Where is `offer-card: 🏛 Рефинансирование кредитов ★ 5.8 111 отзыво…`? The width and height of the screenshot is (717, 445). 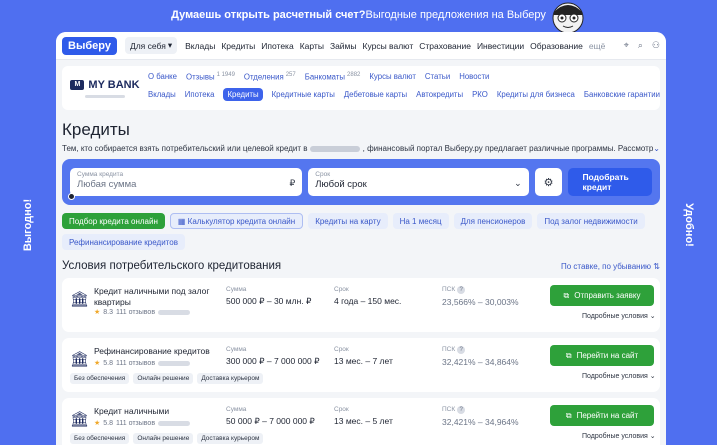 offer-card: 🏛 Рефинансирование кредитов ★ 5.8 111 отзыво… is located at coordinates (361, 365).